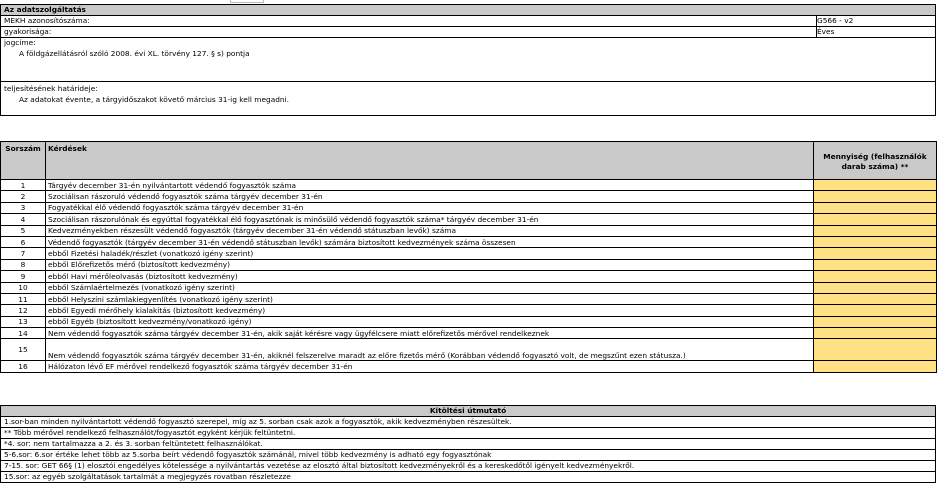 This screenshot has width=937, height=494. Describe the element at coordinates (23, 350) in the screenshot. I see `row-number: 15` at that location.